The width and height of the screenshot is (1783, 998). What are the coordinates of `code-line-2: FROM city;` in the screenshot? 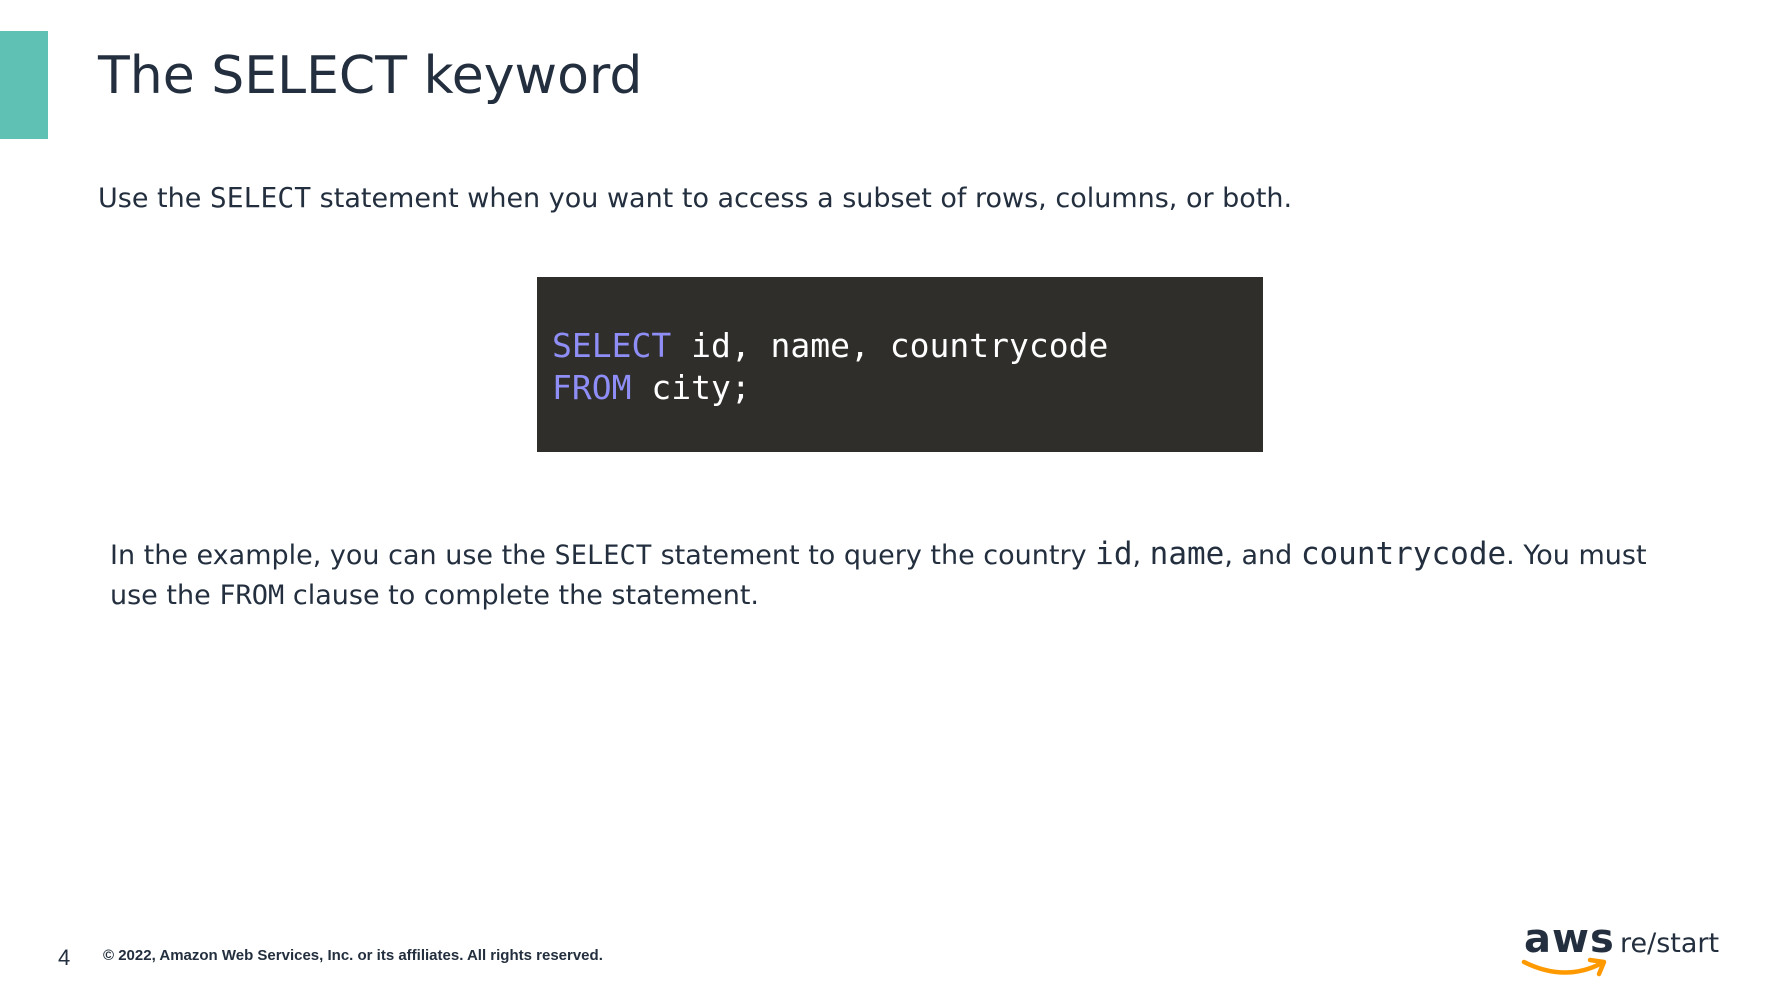 It's located at (907, 388).